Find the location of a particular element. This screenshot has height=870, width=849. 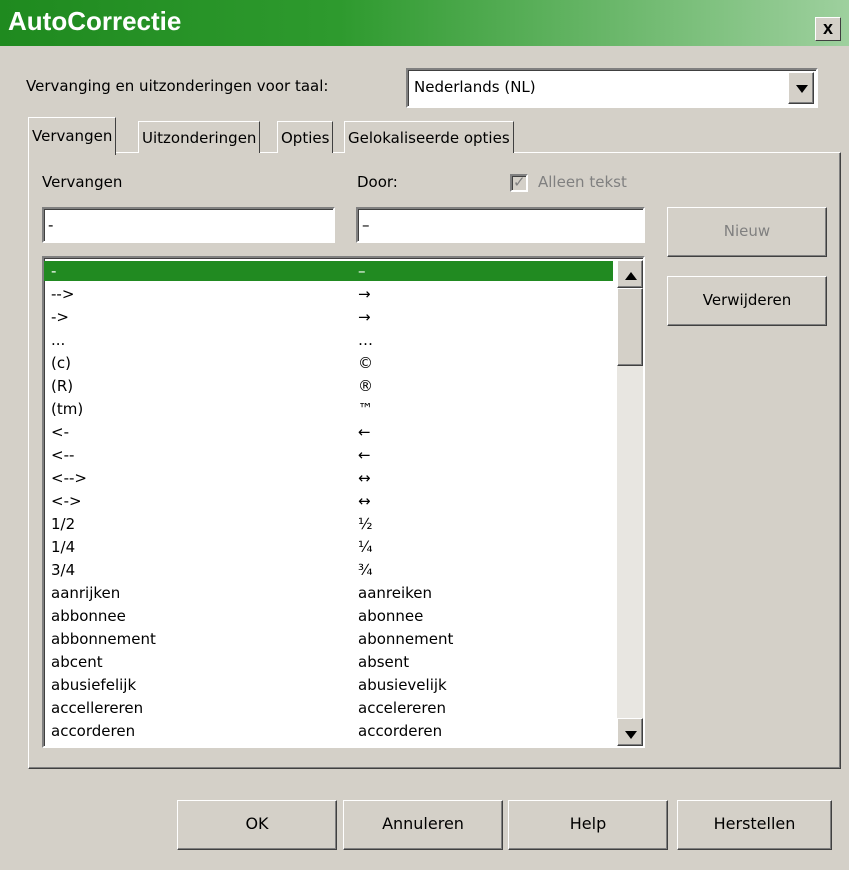

with-input-value: – is located at coordinates (366, 225).